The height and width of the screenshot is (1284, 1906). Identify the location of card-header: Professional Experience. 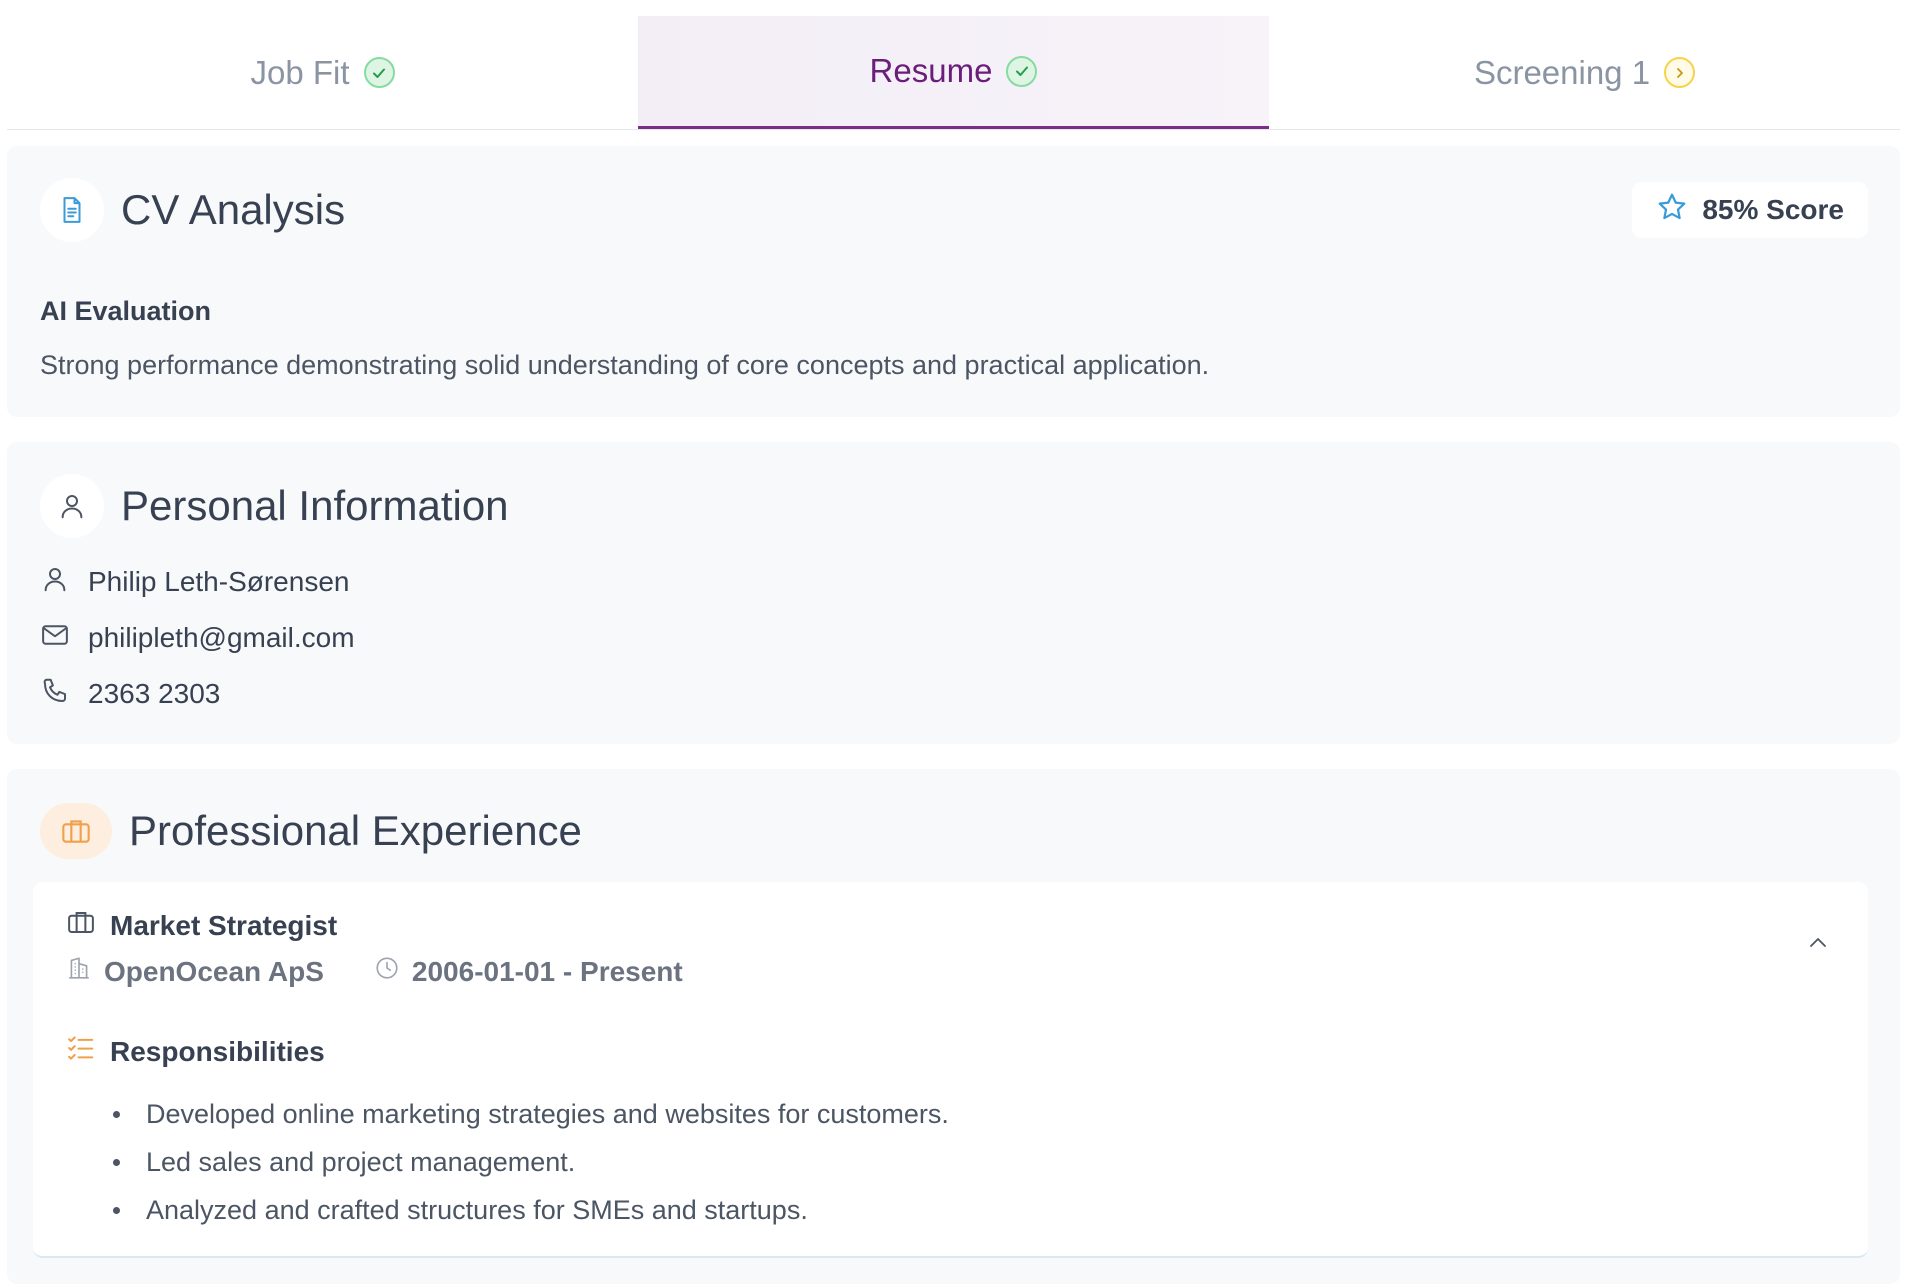
(311, 831).